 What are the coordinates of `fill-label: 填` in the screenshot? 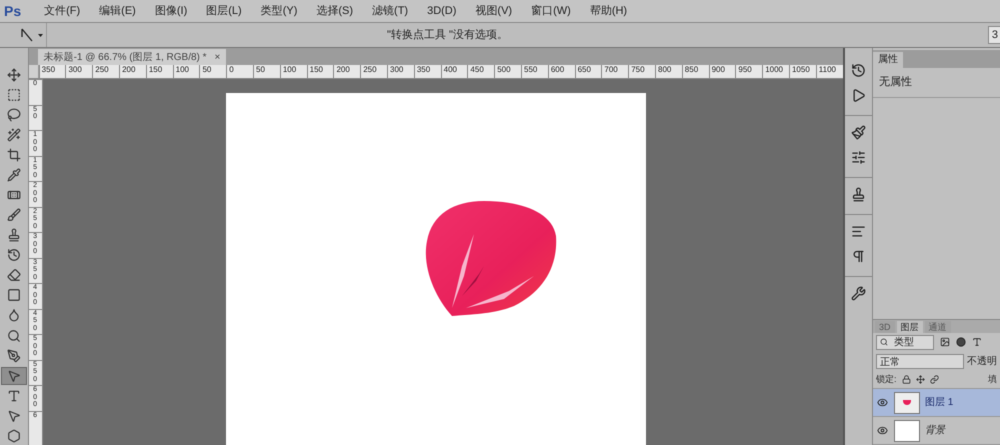 It's located at (992, 379).